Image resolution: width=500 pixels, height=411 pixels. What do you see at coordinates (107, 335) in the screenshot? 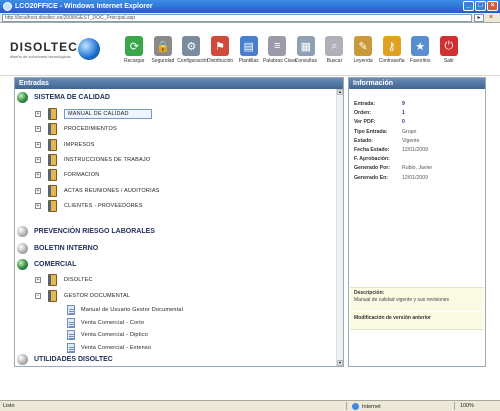
I see `tree-node-document: Venta Comercial - Diptico` at bounding box center [107, 335].